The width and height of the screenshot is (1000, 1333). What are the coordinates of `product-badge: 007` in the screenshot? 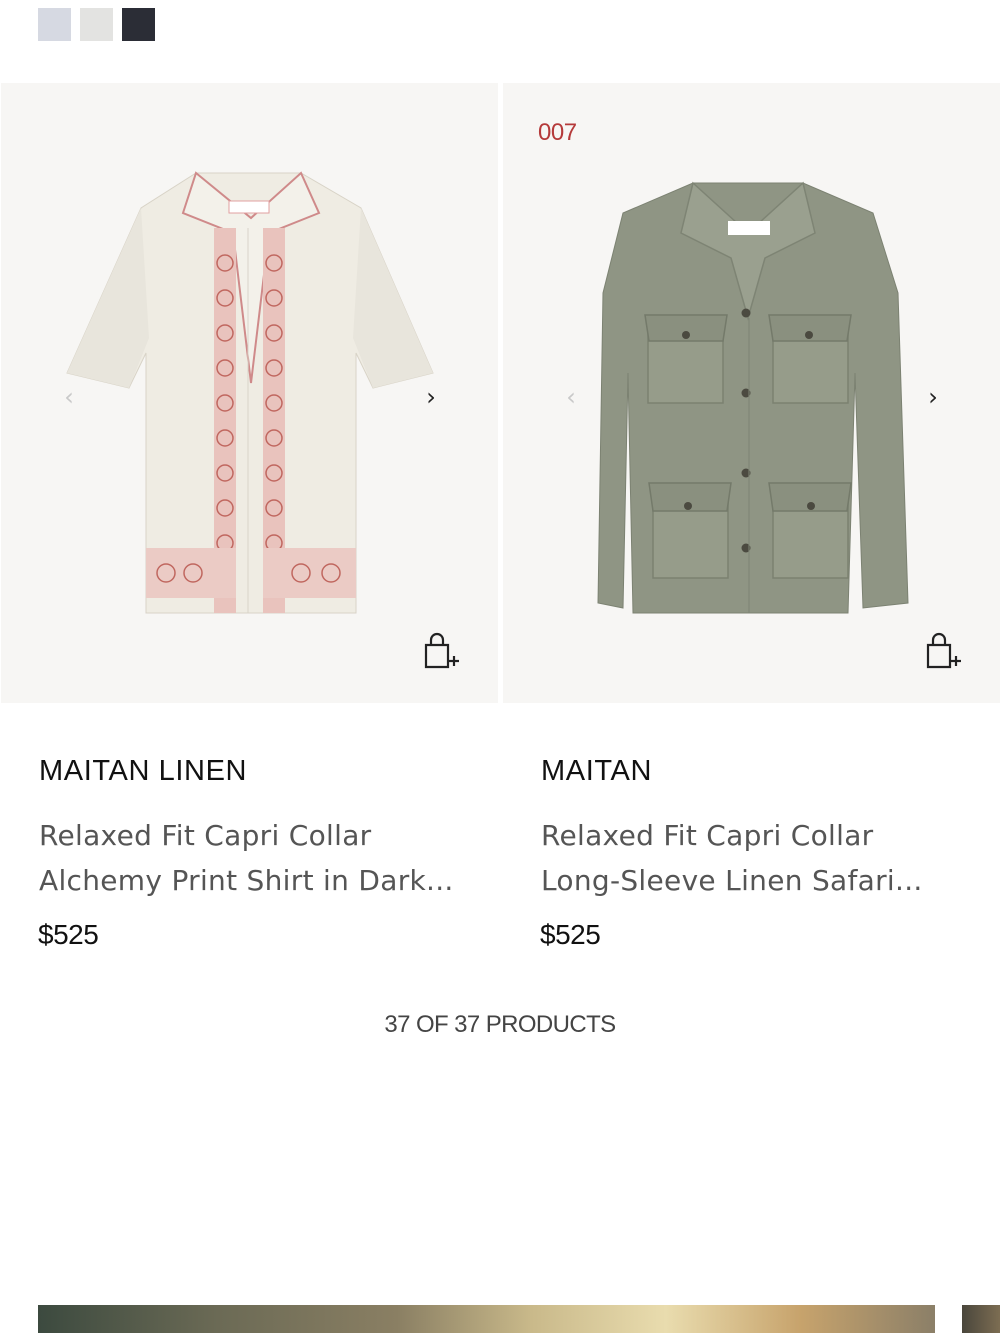 It's located at (557, 132).